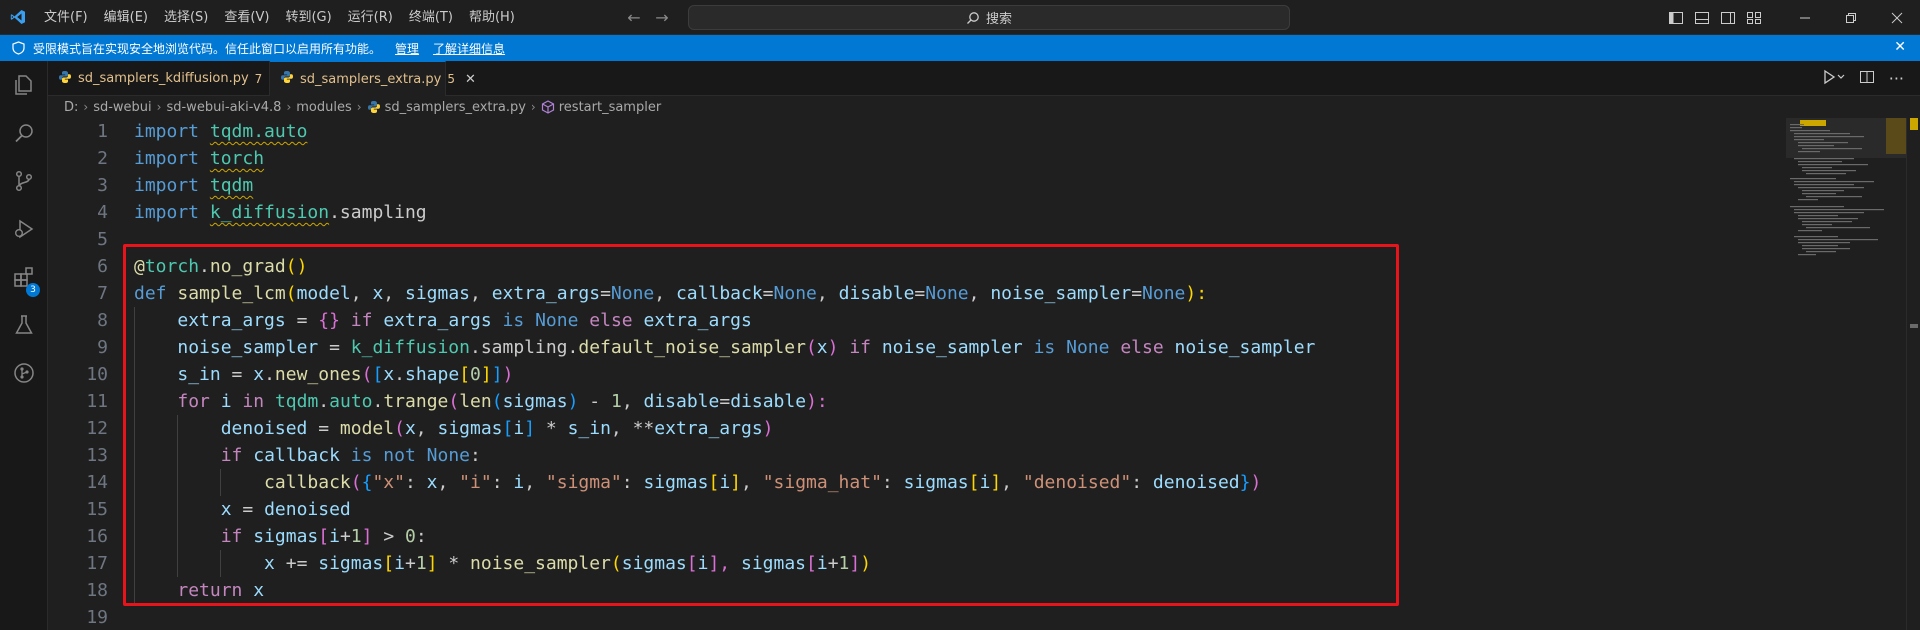  I want to click on window-controls, so click(1794, 17).